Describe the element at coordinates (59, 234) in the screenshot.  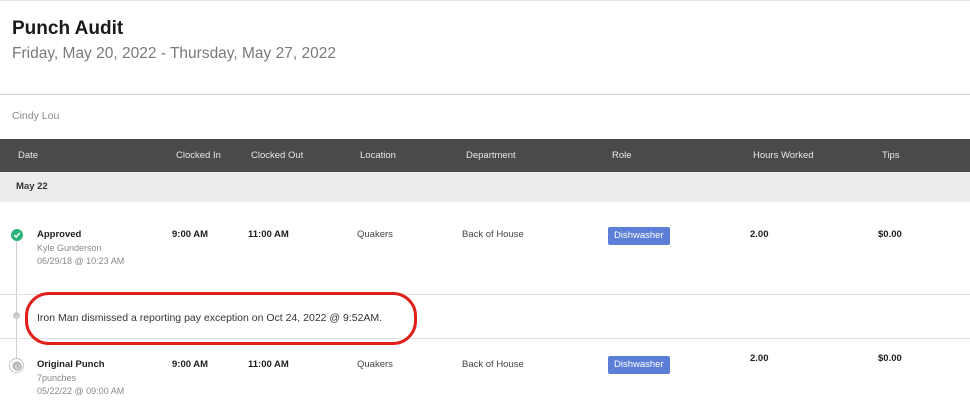
I see `entry-status: Approved` at that location.